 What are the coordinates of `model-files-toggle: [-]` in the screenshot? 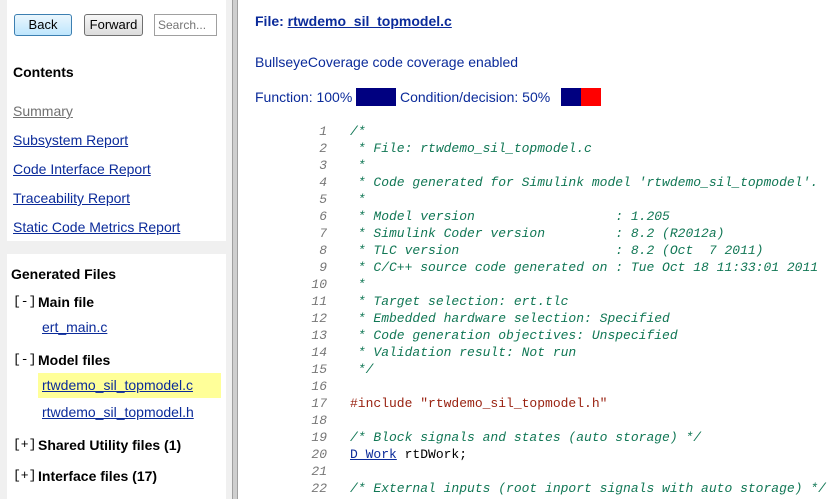 It's located at (24, 359).